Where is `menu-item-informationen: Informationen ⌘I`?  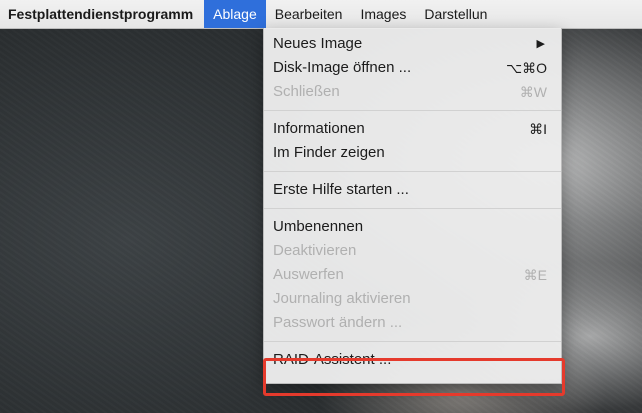
menu-item-informationen: Informationen ⌘I is located at coordinates (412, 129).